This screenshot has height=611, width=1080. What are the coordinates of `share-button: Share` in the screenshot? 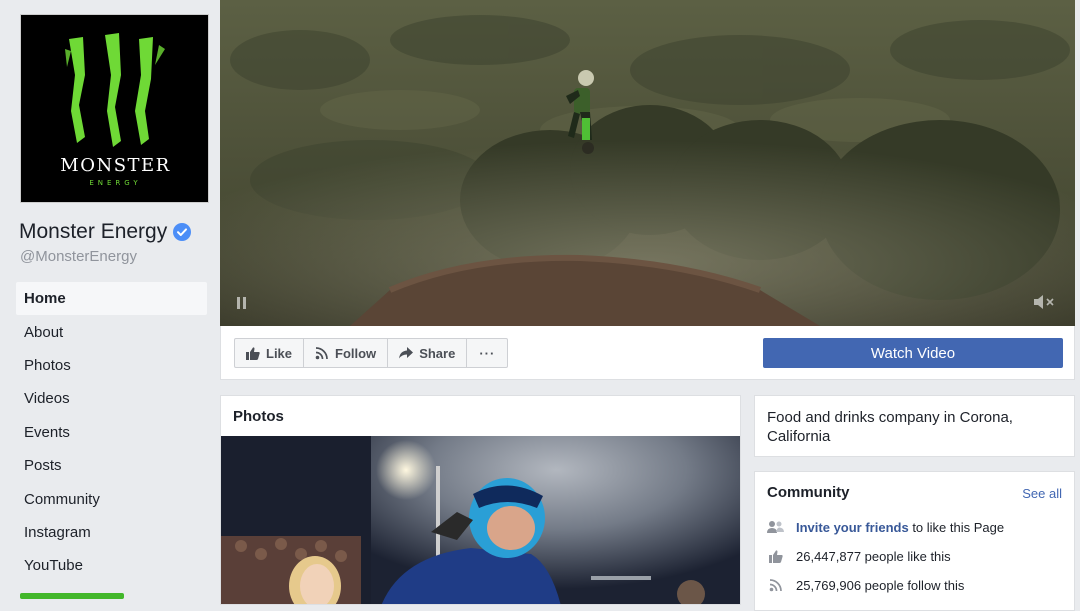 It's located at (428, 353).